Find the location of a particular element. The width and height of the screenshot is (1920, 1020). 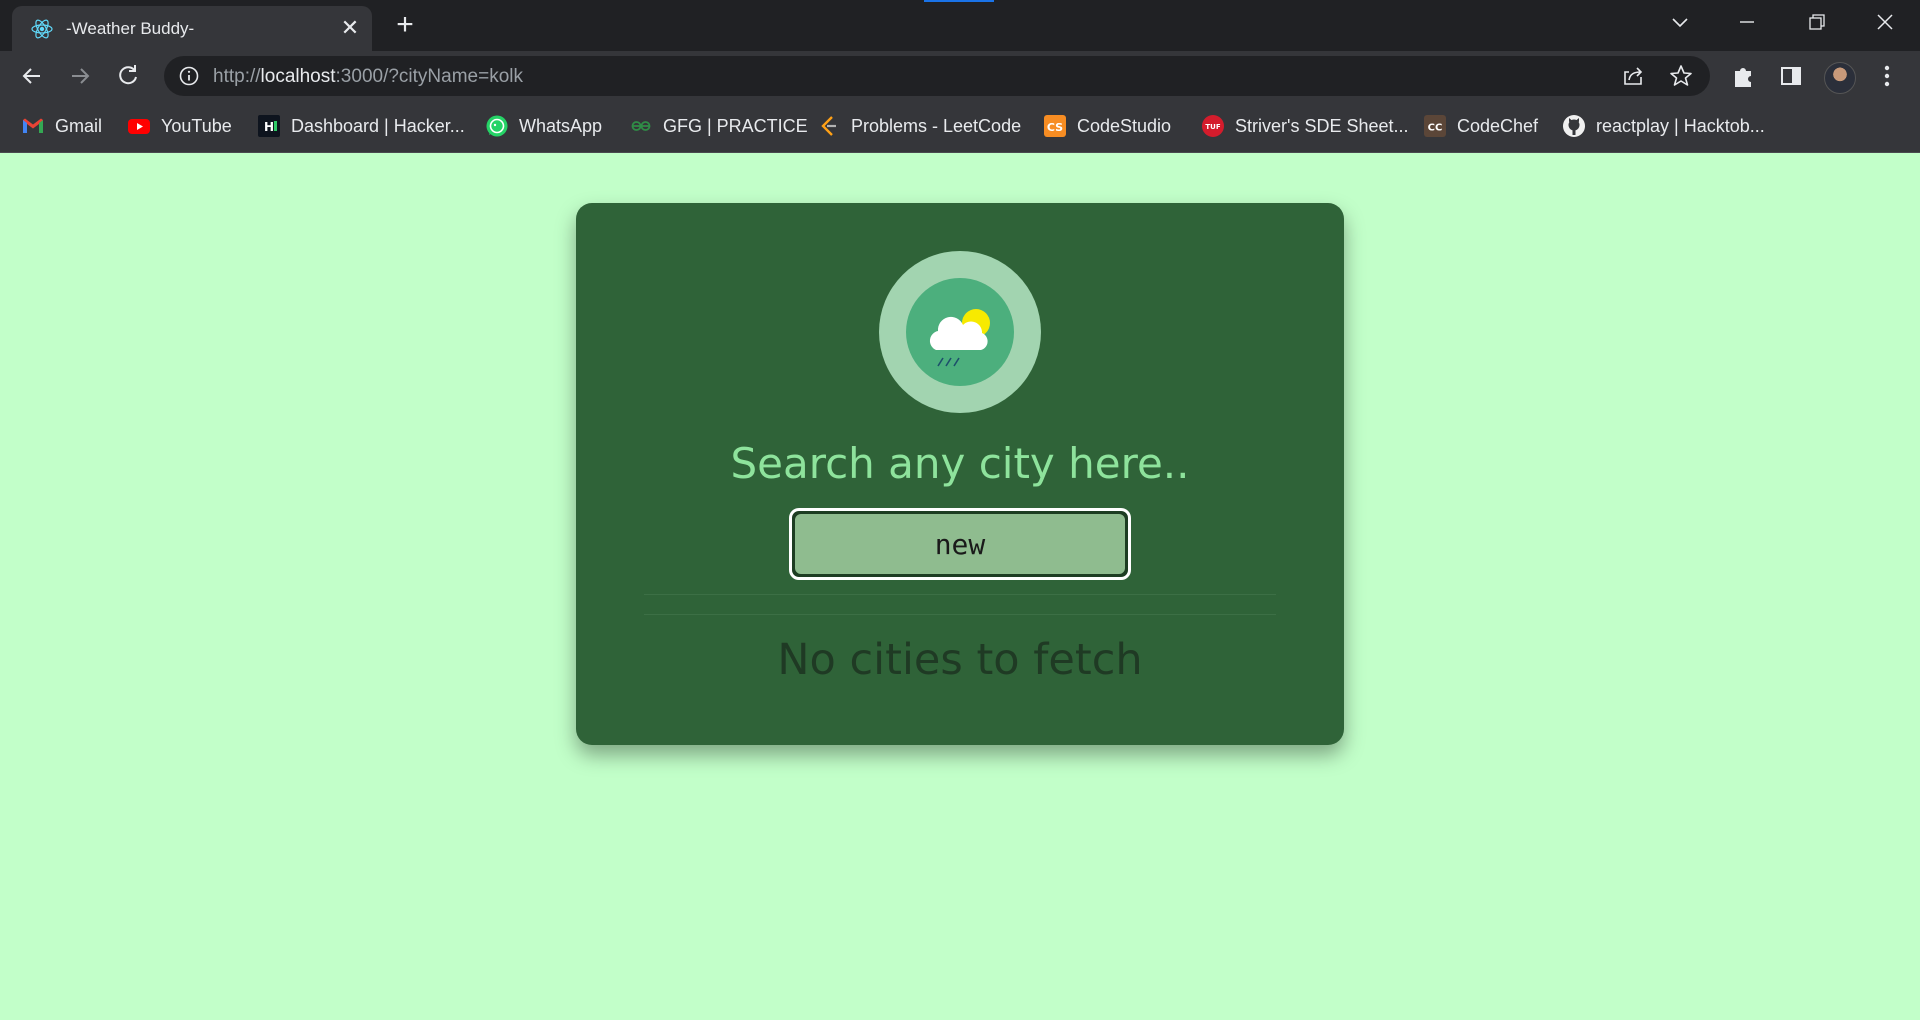

url-prefix: http:// is located at coordinates (237, 76).